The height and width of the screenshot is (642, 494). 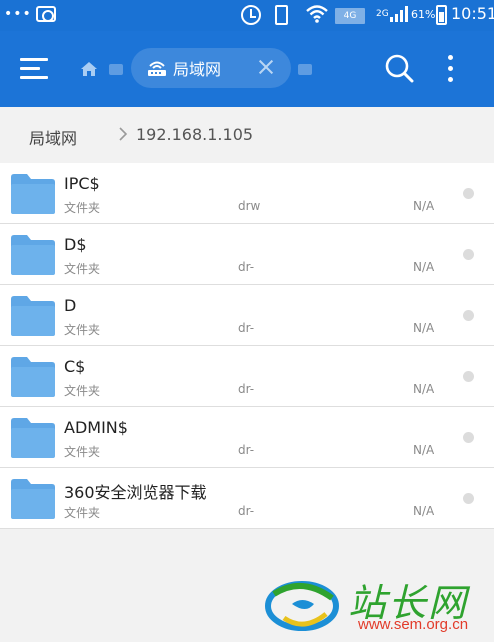 I want to click on file-name: C$, so click(x=75, y=366).